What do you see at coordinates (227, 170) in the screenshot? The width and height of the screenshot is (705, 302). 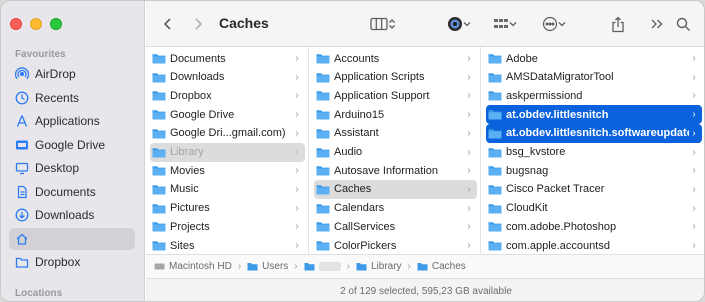 I see `folder-row: Movies ›` at bounding box center [227, 170].